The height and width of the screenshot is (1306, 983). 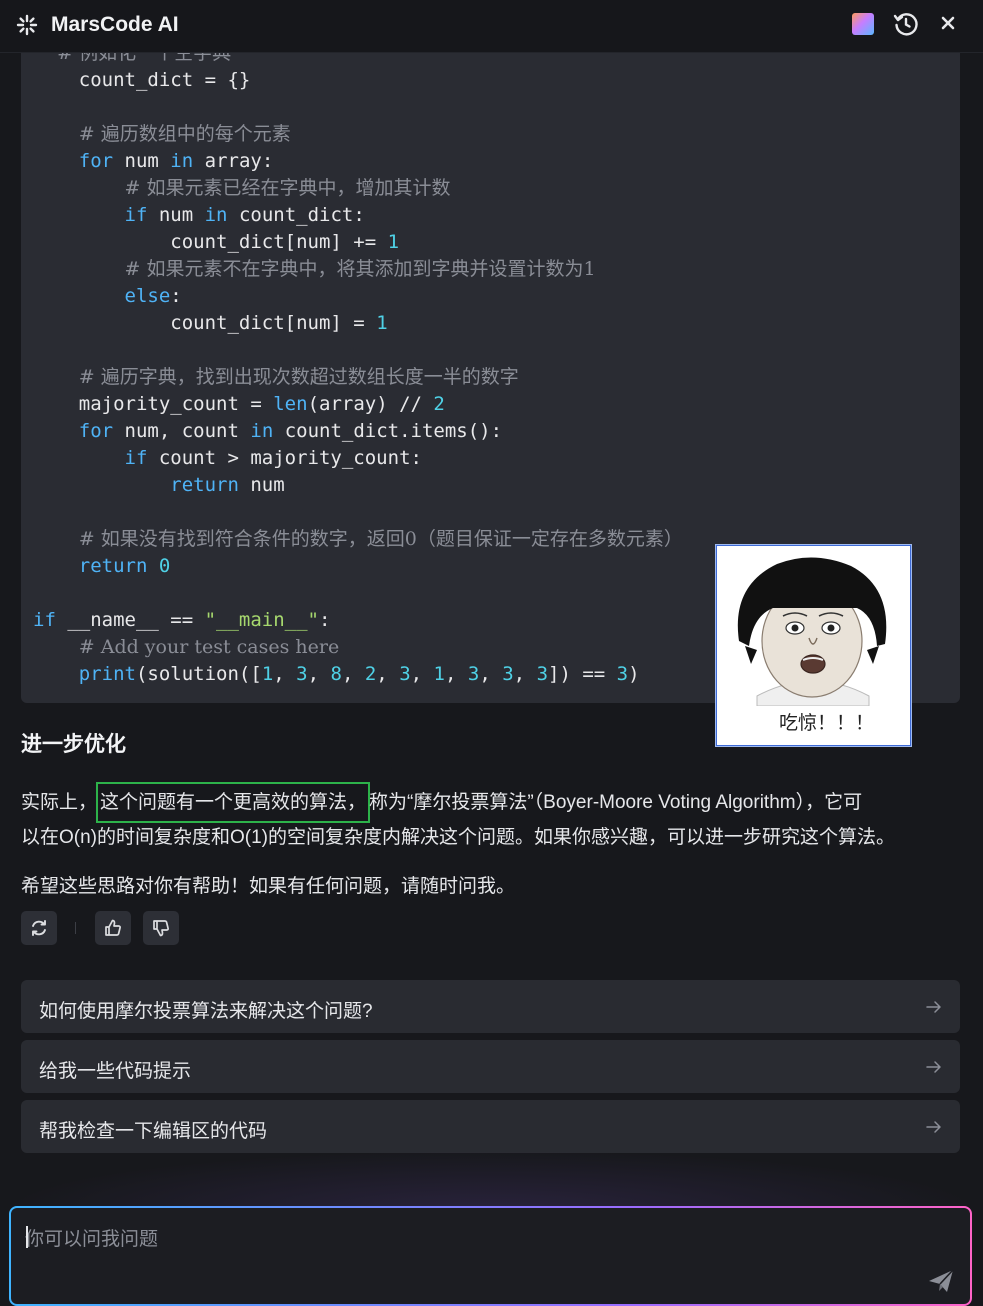 What do you see at coordinates (863, 24) in the screenshot?
I see `avatar` at bounding box center [863, 24].